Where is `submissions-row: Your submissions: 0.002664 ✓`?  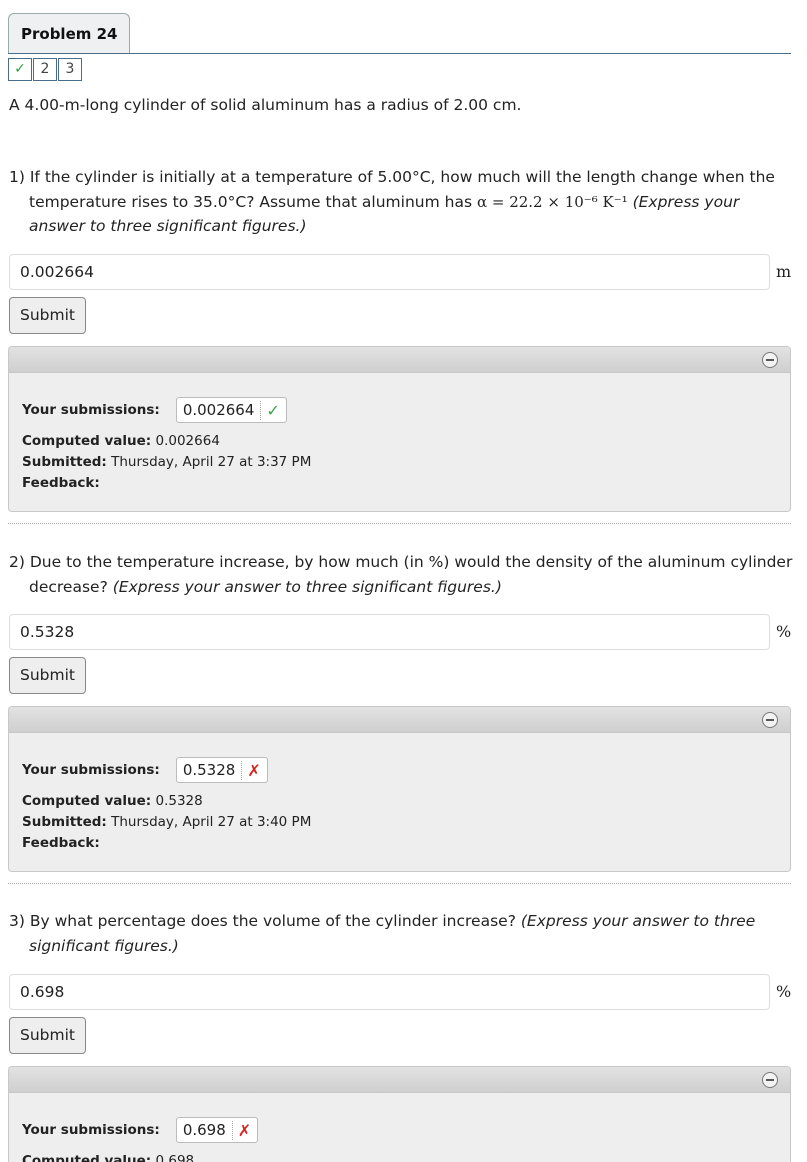
submissions-row: Your submissions: 0.002664 ✓ is located at coordinates (154, 410).